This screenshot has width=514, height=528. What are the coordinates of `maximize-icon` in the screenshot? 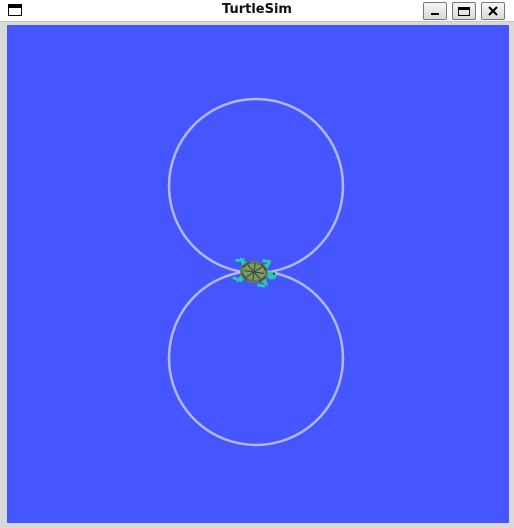 It's located at (464, 11).